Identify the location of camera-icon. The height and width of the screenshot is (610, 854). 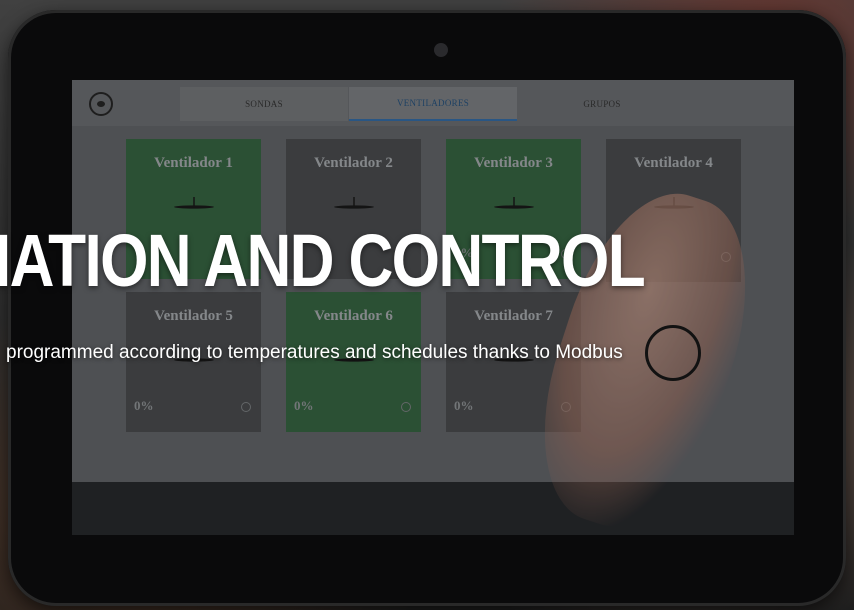
(441, 50).